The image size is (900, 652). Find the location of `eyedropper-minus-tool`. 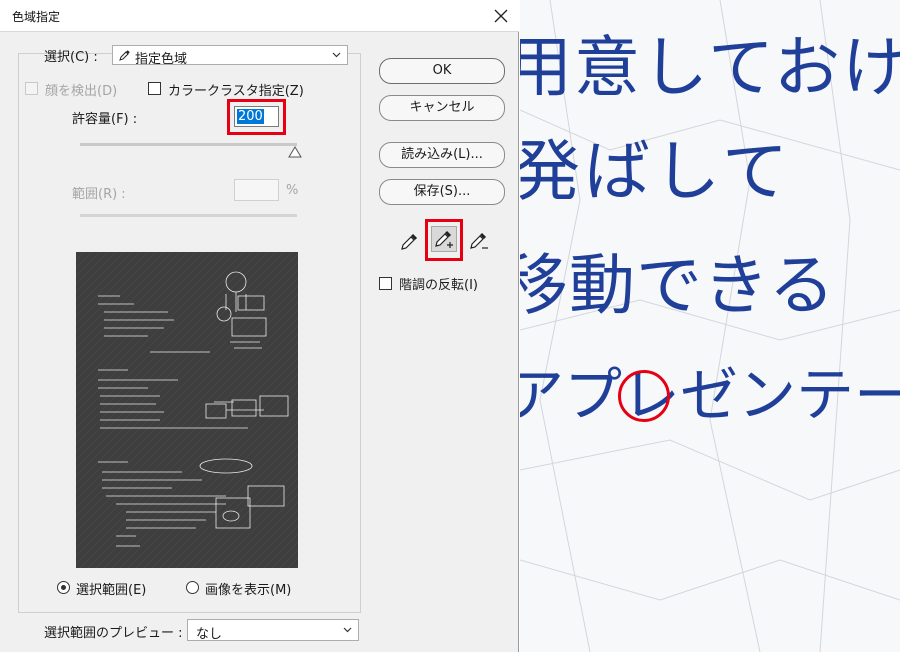

eyedropper-minus-tool is located at coordinates (479, 241).